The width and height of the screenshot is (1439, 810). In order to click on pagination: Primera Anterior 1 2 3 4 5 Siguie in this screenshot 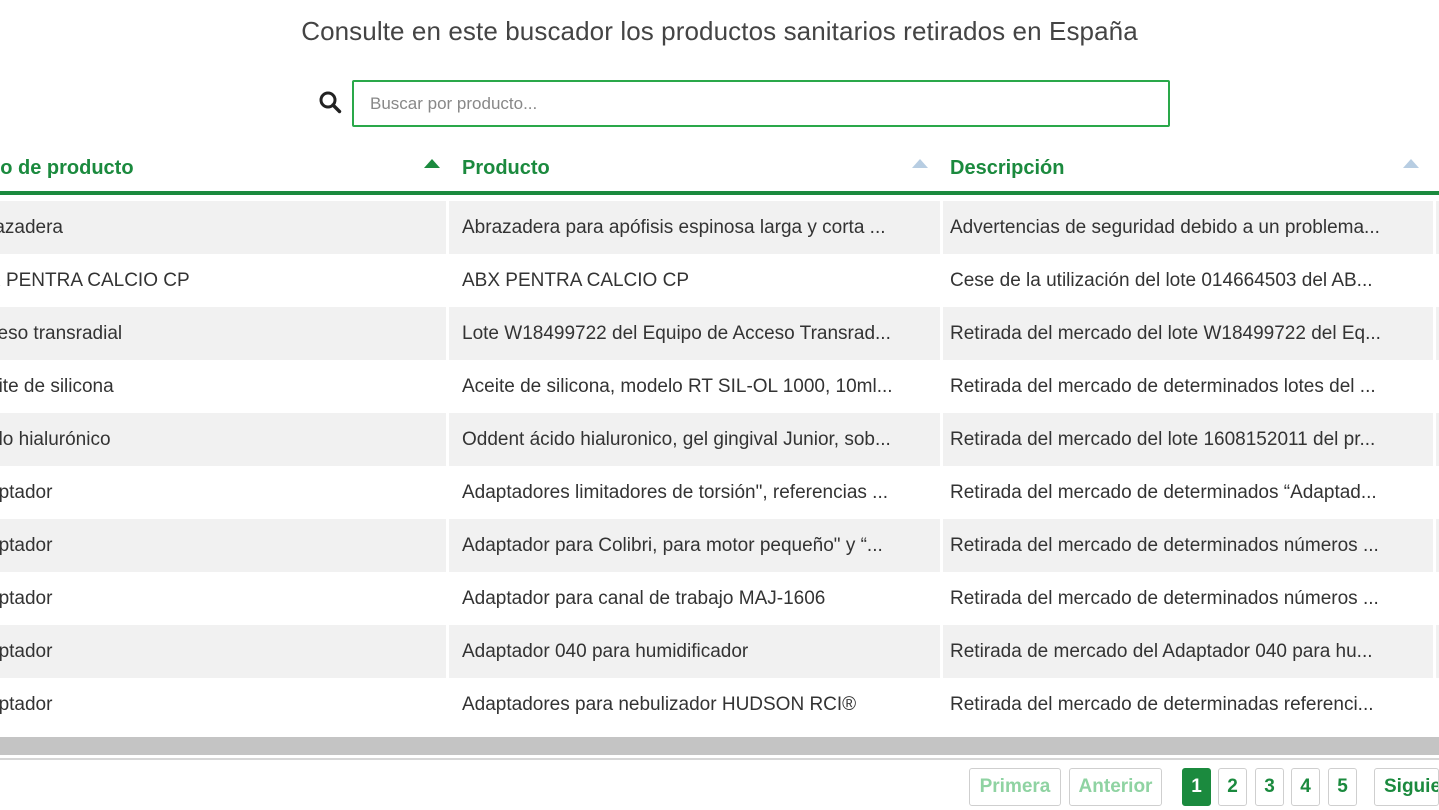, I will do `click(719, 788)`.